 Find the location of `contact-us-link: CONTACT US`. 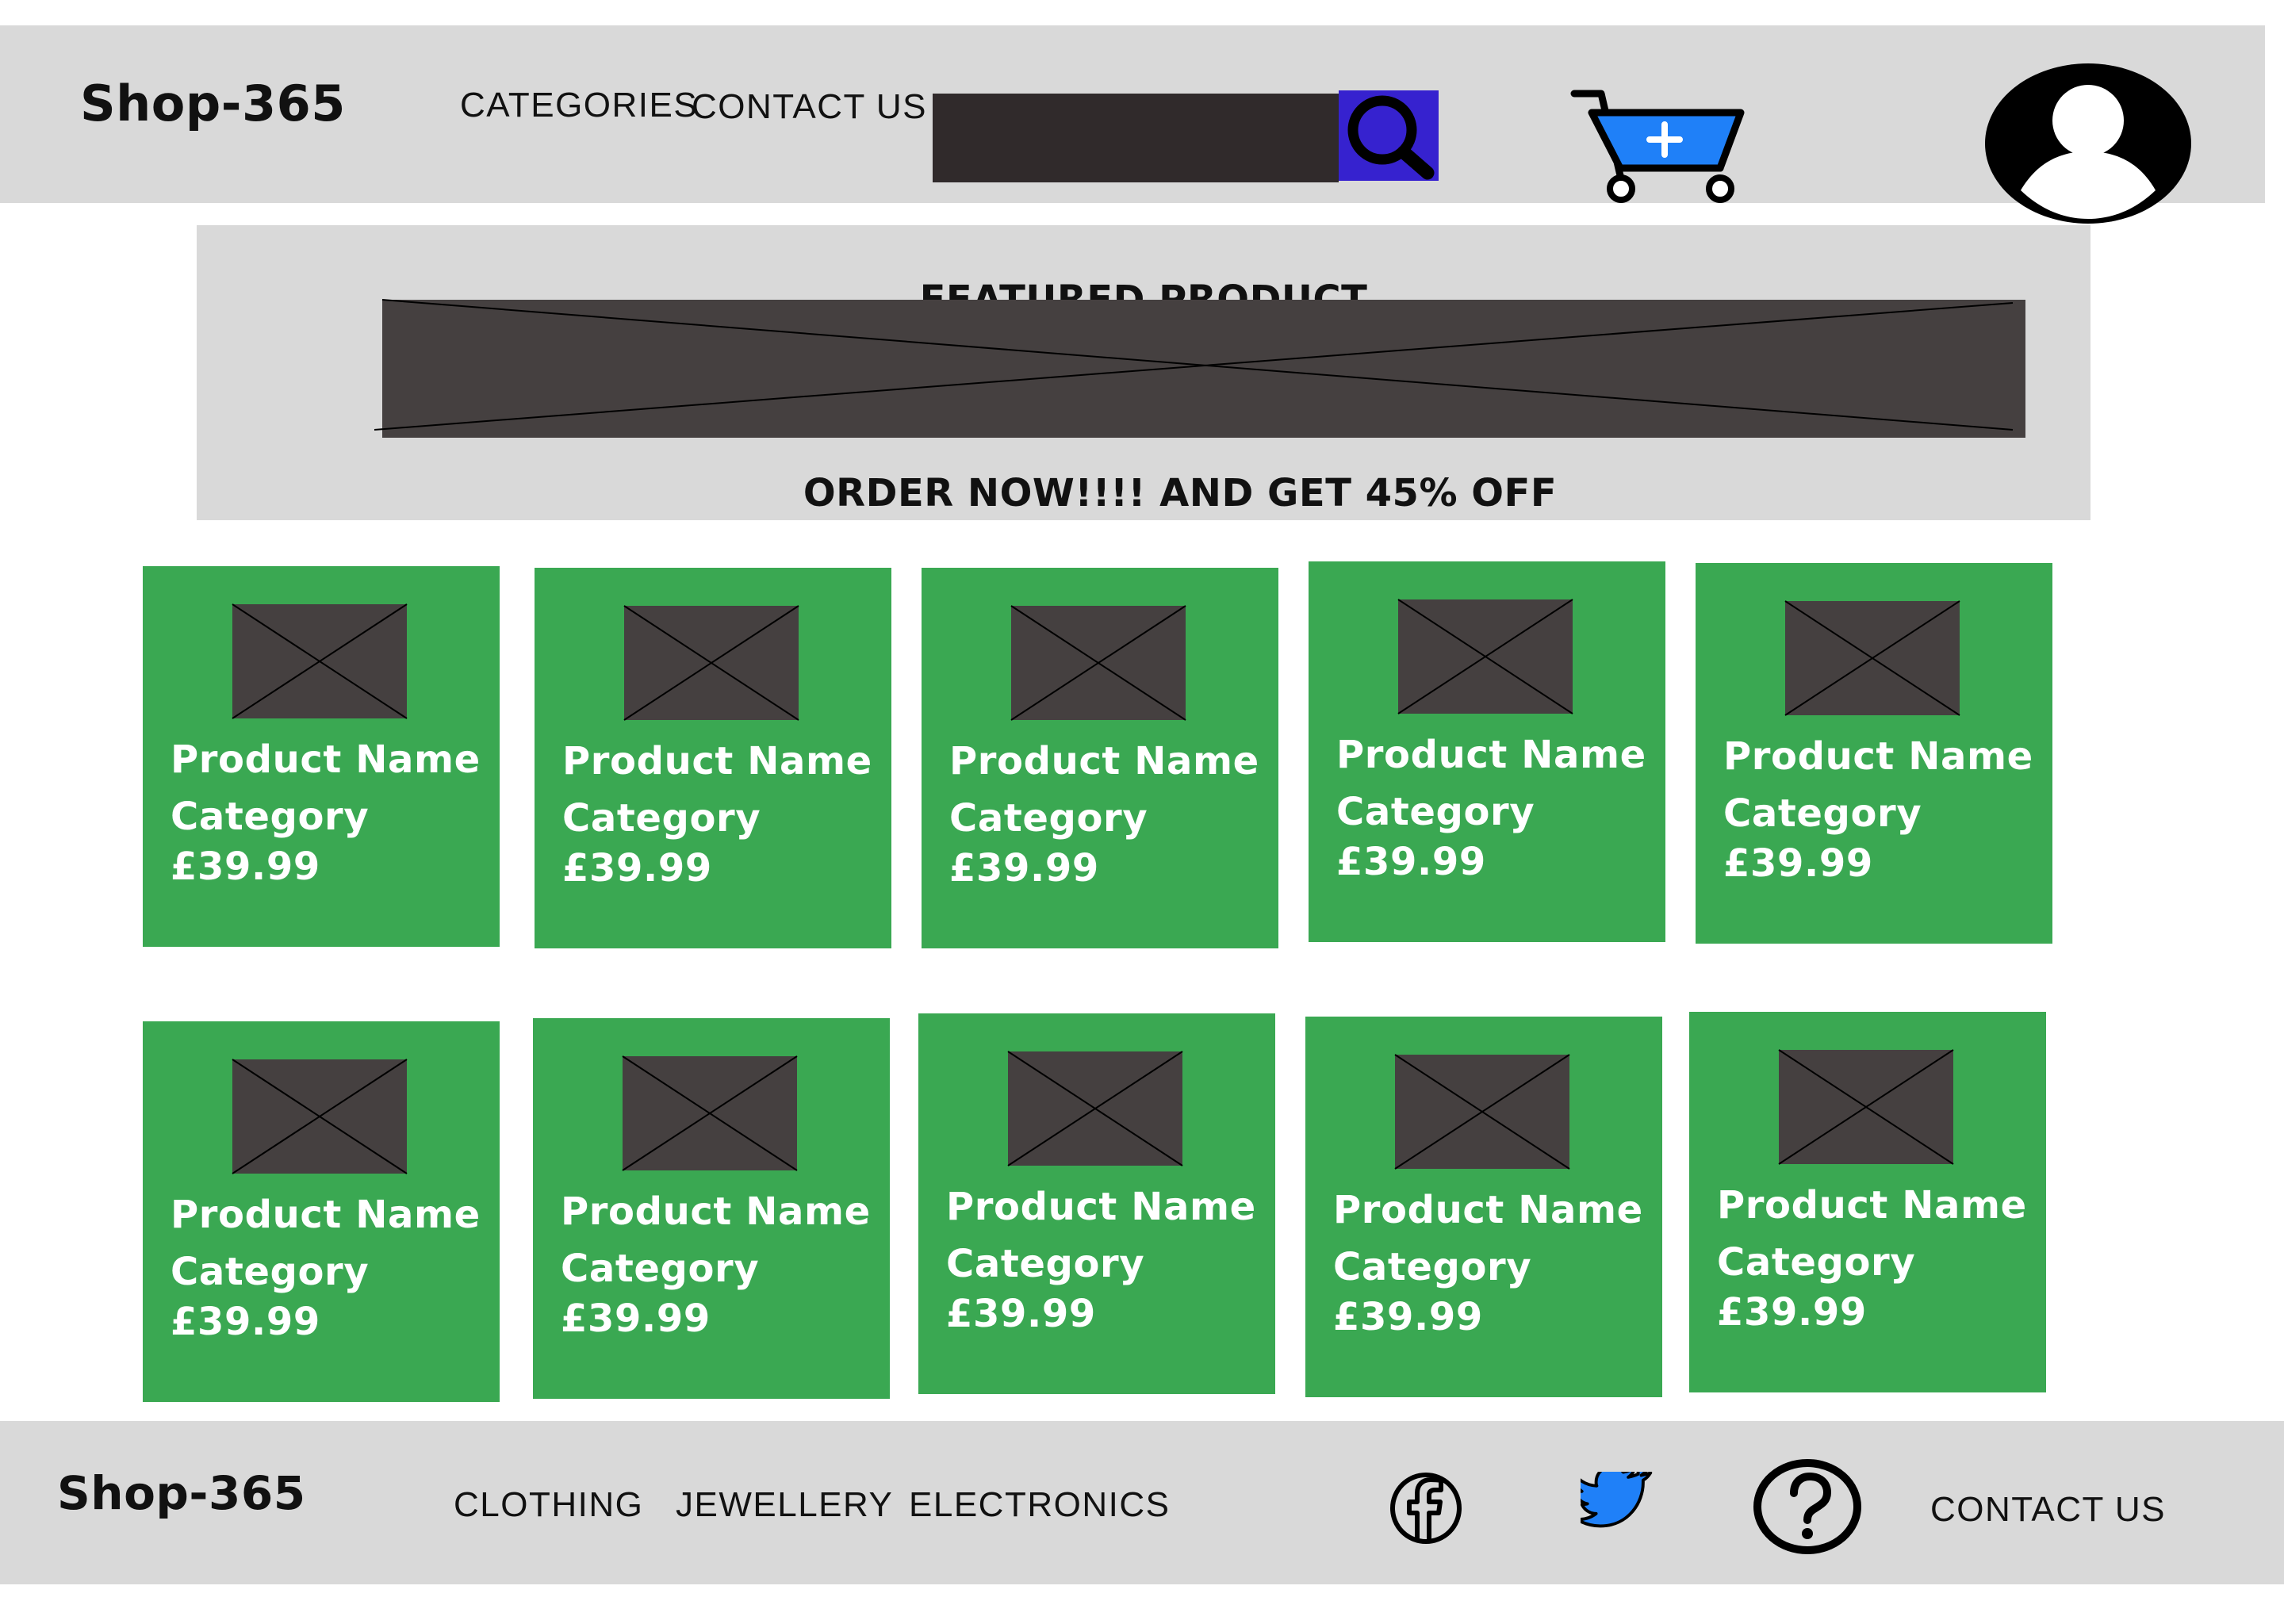

contact-us-link: CONTACT US is located at coordinates (809, 107).